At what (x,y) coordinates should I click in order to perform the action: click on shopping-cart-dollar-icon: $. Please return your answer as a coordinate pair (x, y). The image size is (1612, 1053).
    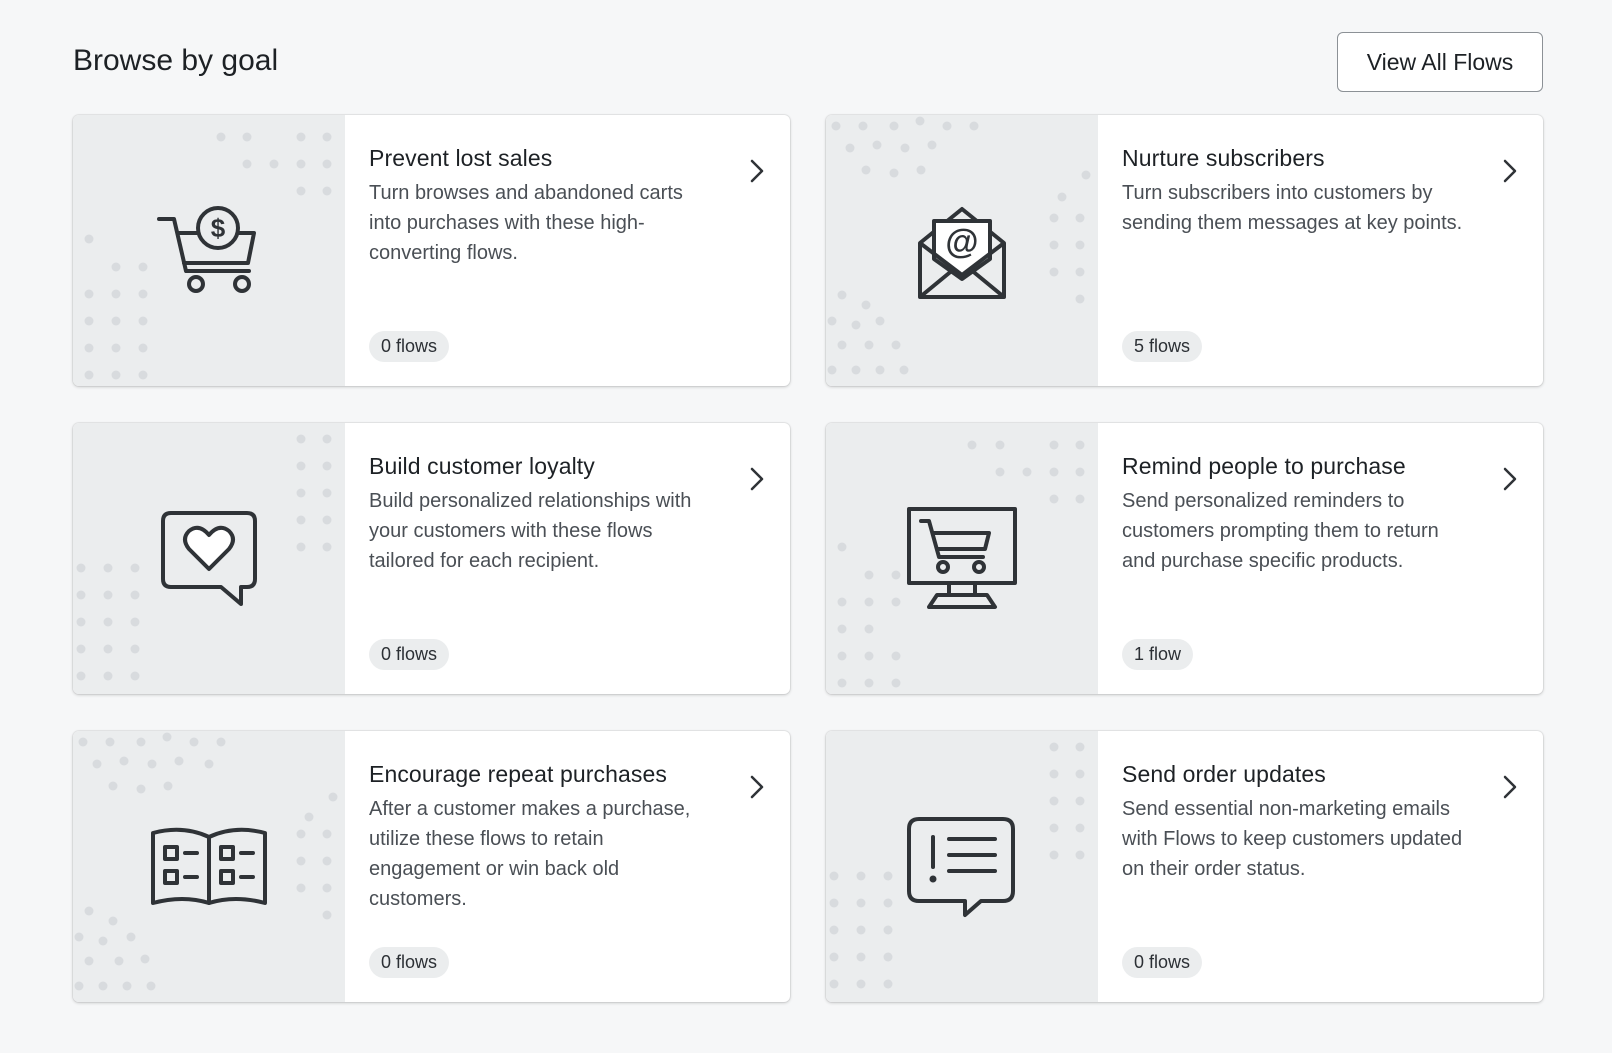
    Looking at the image, I should click on (206, 249).